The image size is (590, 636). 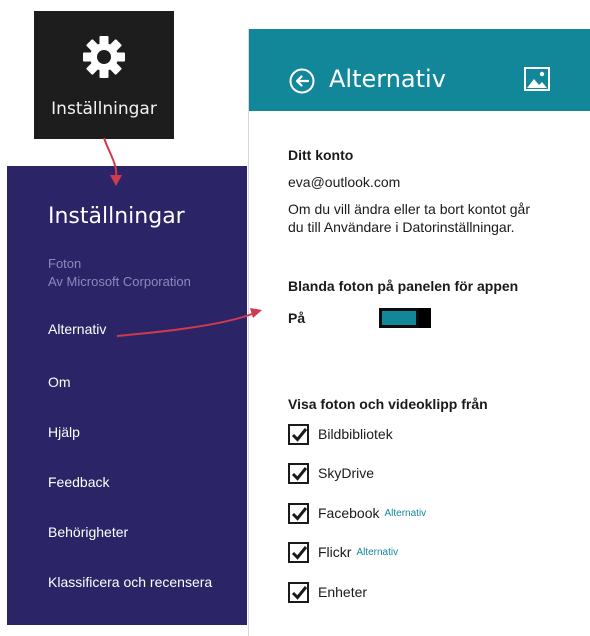 What do you see at coordinates (256, 313) in the screenshot?
I see `alternativ-arrowhead` at bounding box center [256, 313].